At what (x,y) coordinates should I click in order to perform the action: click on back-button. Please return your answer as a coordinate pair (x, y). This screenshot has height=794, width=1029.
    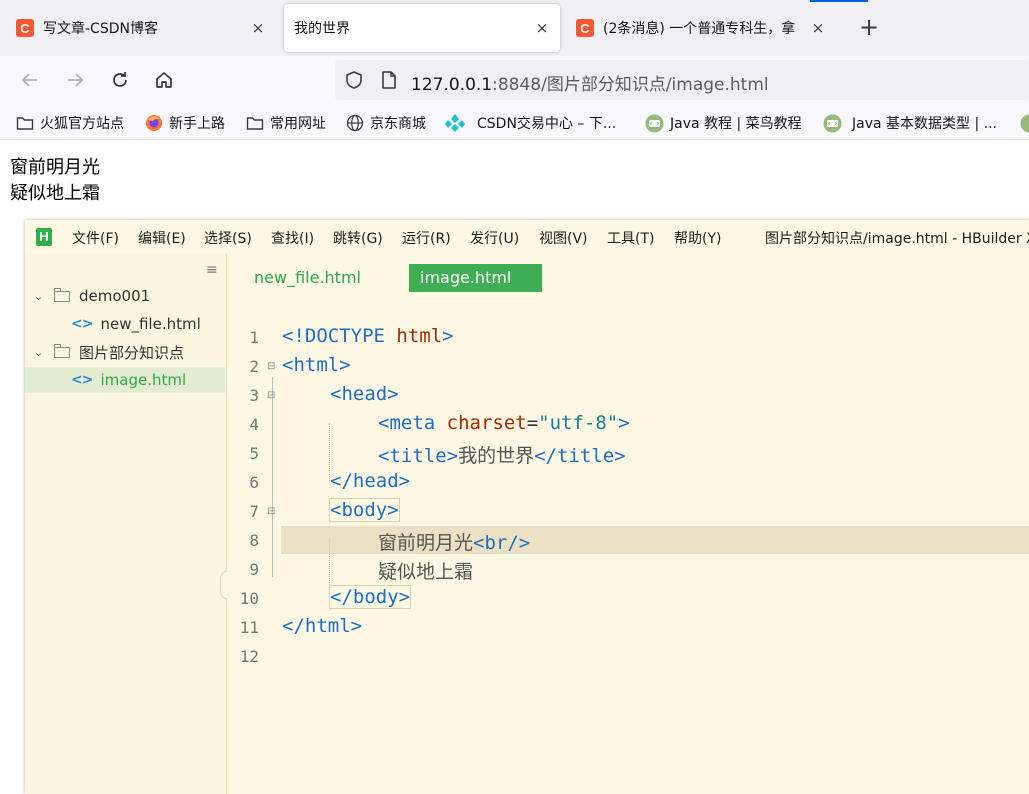
    Looking at the image, I should click on (30, 80).